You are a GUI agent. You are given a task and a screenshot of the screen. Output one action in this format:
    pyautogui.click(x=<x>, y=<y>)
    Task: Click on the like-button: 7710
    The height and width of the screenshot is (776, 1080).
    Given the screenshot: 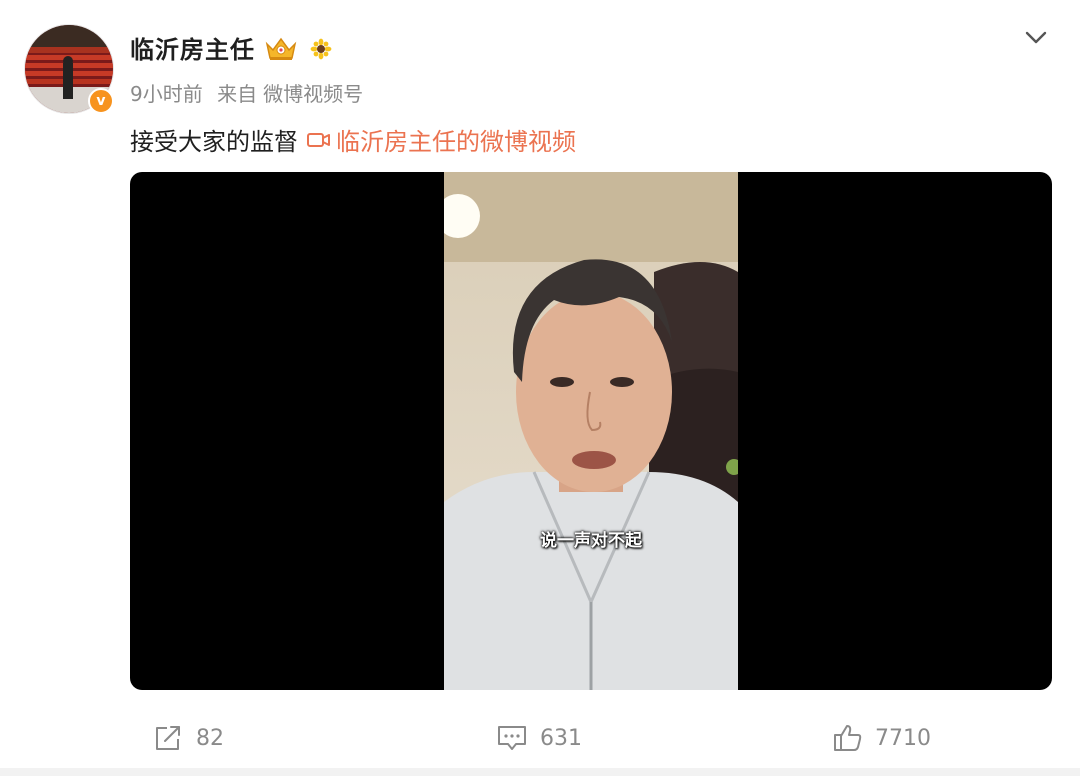 What is the action you would take?
    pyautogui.click(x=882, y=738)
    